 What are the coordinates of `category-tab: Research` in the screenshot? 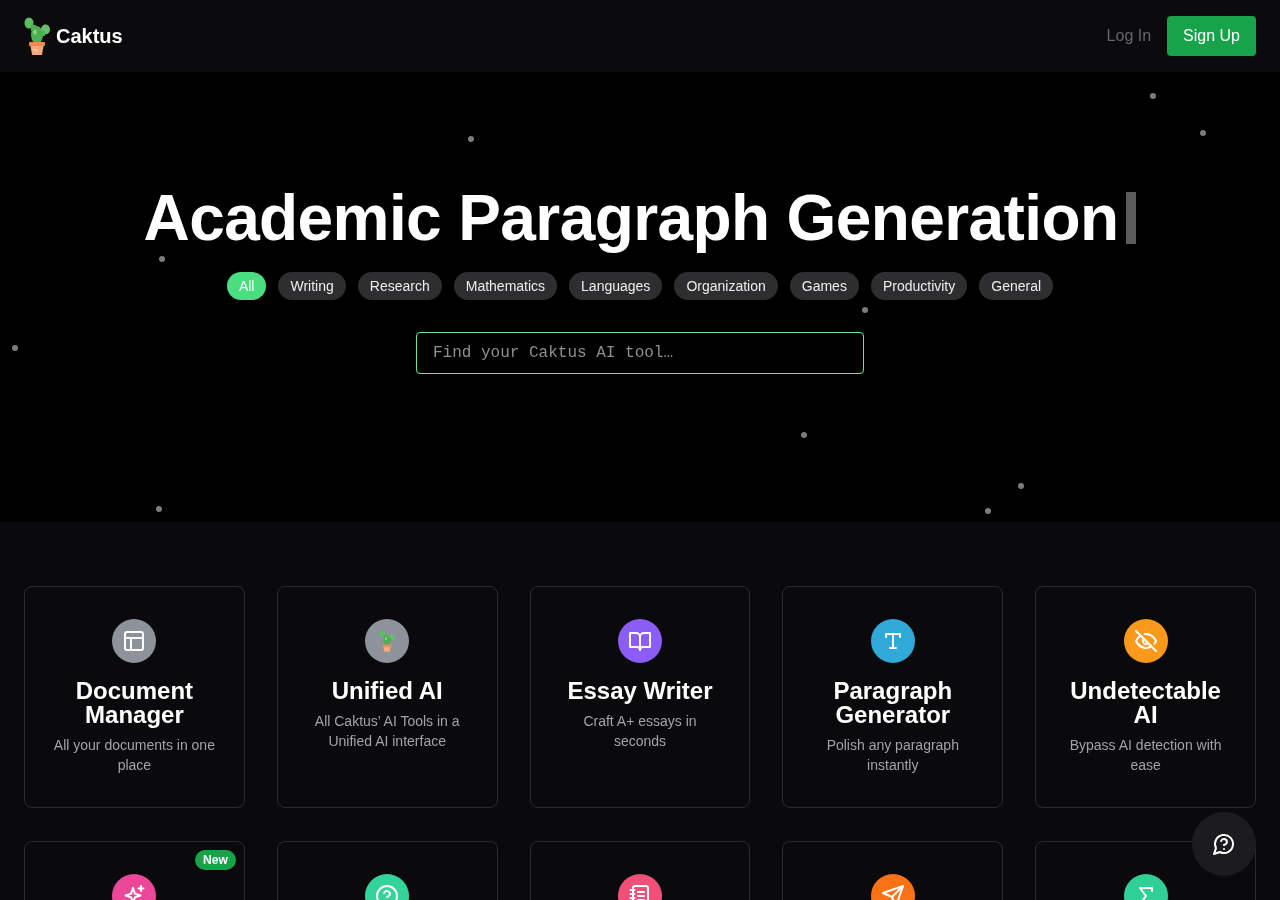 It's located at (399, 286).